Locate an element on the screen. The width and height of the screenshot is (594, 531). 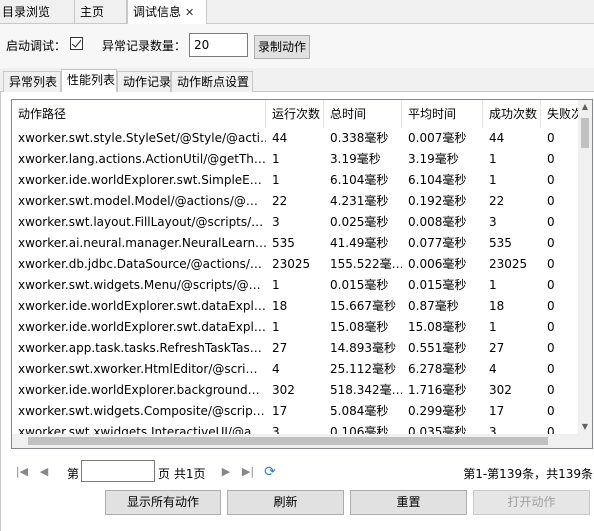
cell-total-time: 41.49毫秒 is located at coordinates (359, 243).